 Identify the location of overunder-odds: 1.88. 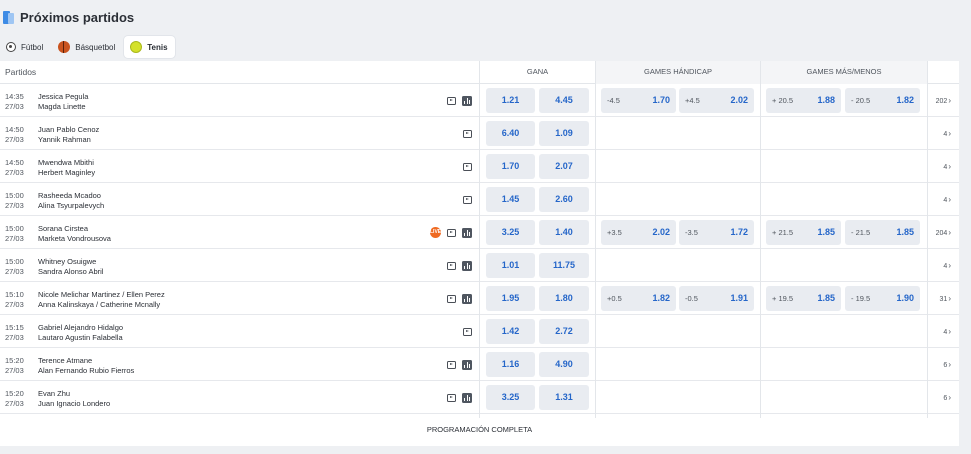
(826, 100).